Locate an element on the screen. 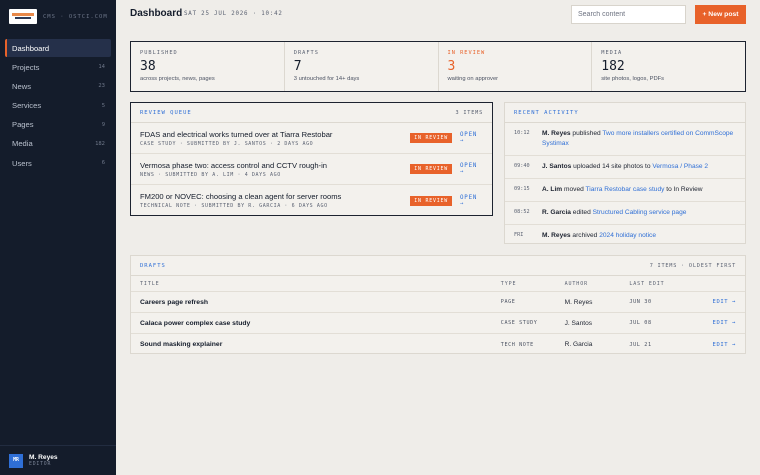 The image size is (760, 475). sidebar-item-dashboard: Dashboard is located at coordinates (58, 48).